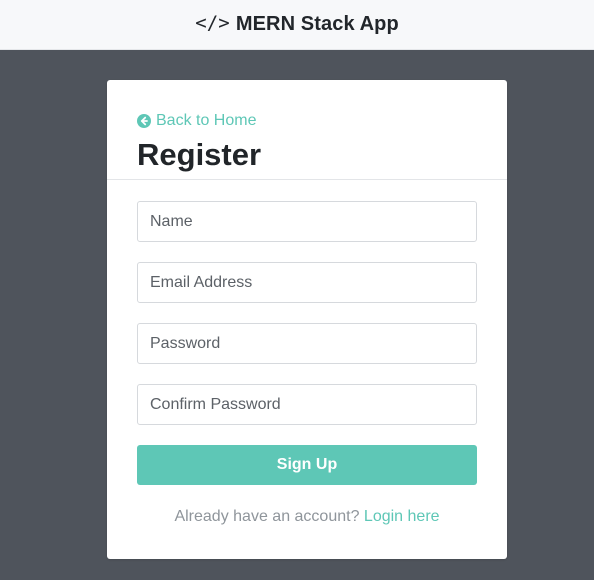  I want to click on brand: </> MERN Stack App, so click(297, 24).